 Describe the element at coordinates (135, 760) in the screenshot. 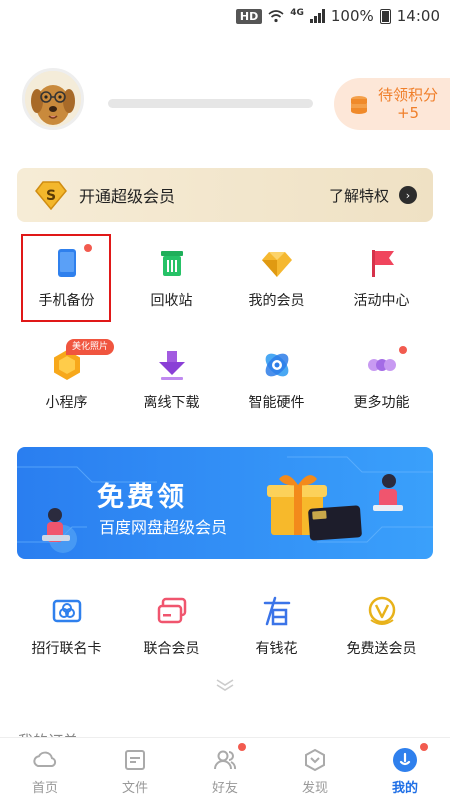

I see `folder-icon` at that location.